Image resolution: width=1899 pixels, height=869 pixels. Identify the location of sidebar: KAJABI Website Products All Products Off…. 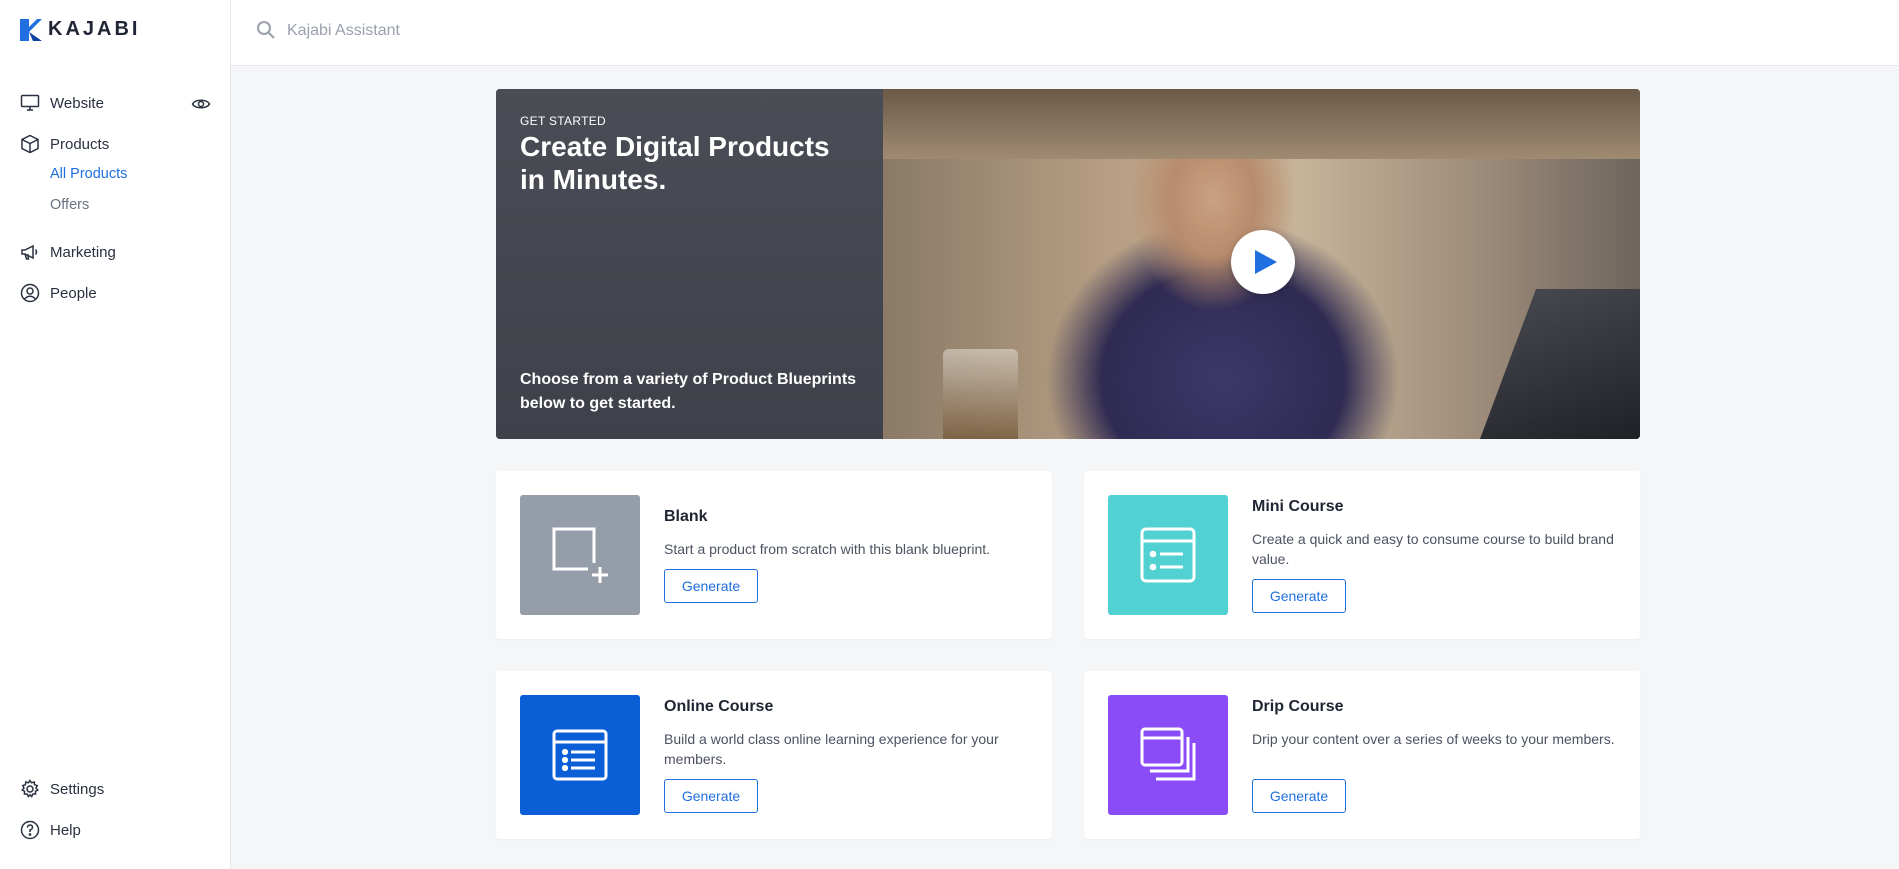
(115, 434).